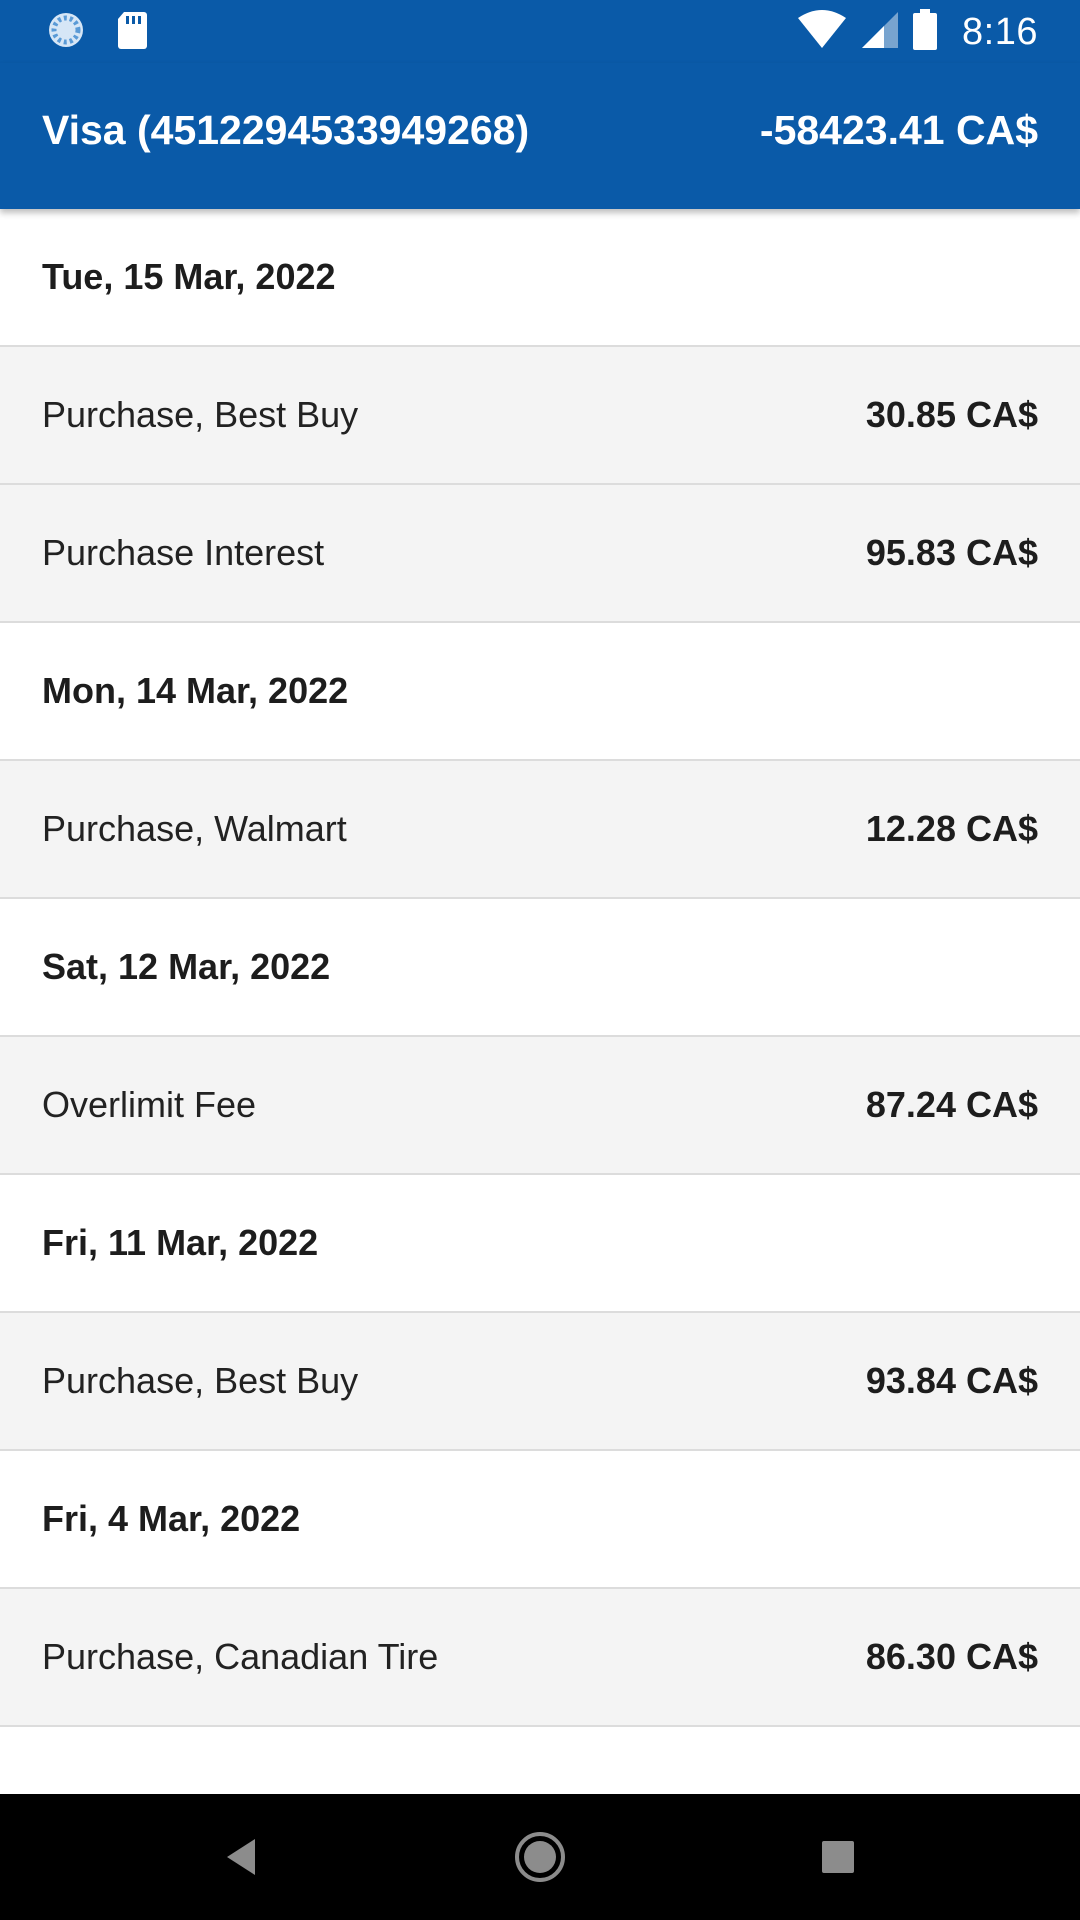  Describe the element at coordinates (286, 130) in the screenshot. I see `account-title: Visa (4512294533949268)` at that location.